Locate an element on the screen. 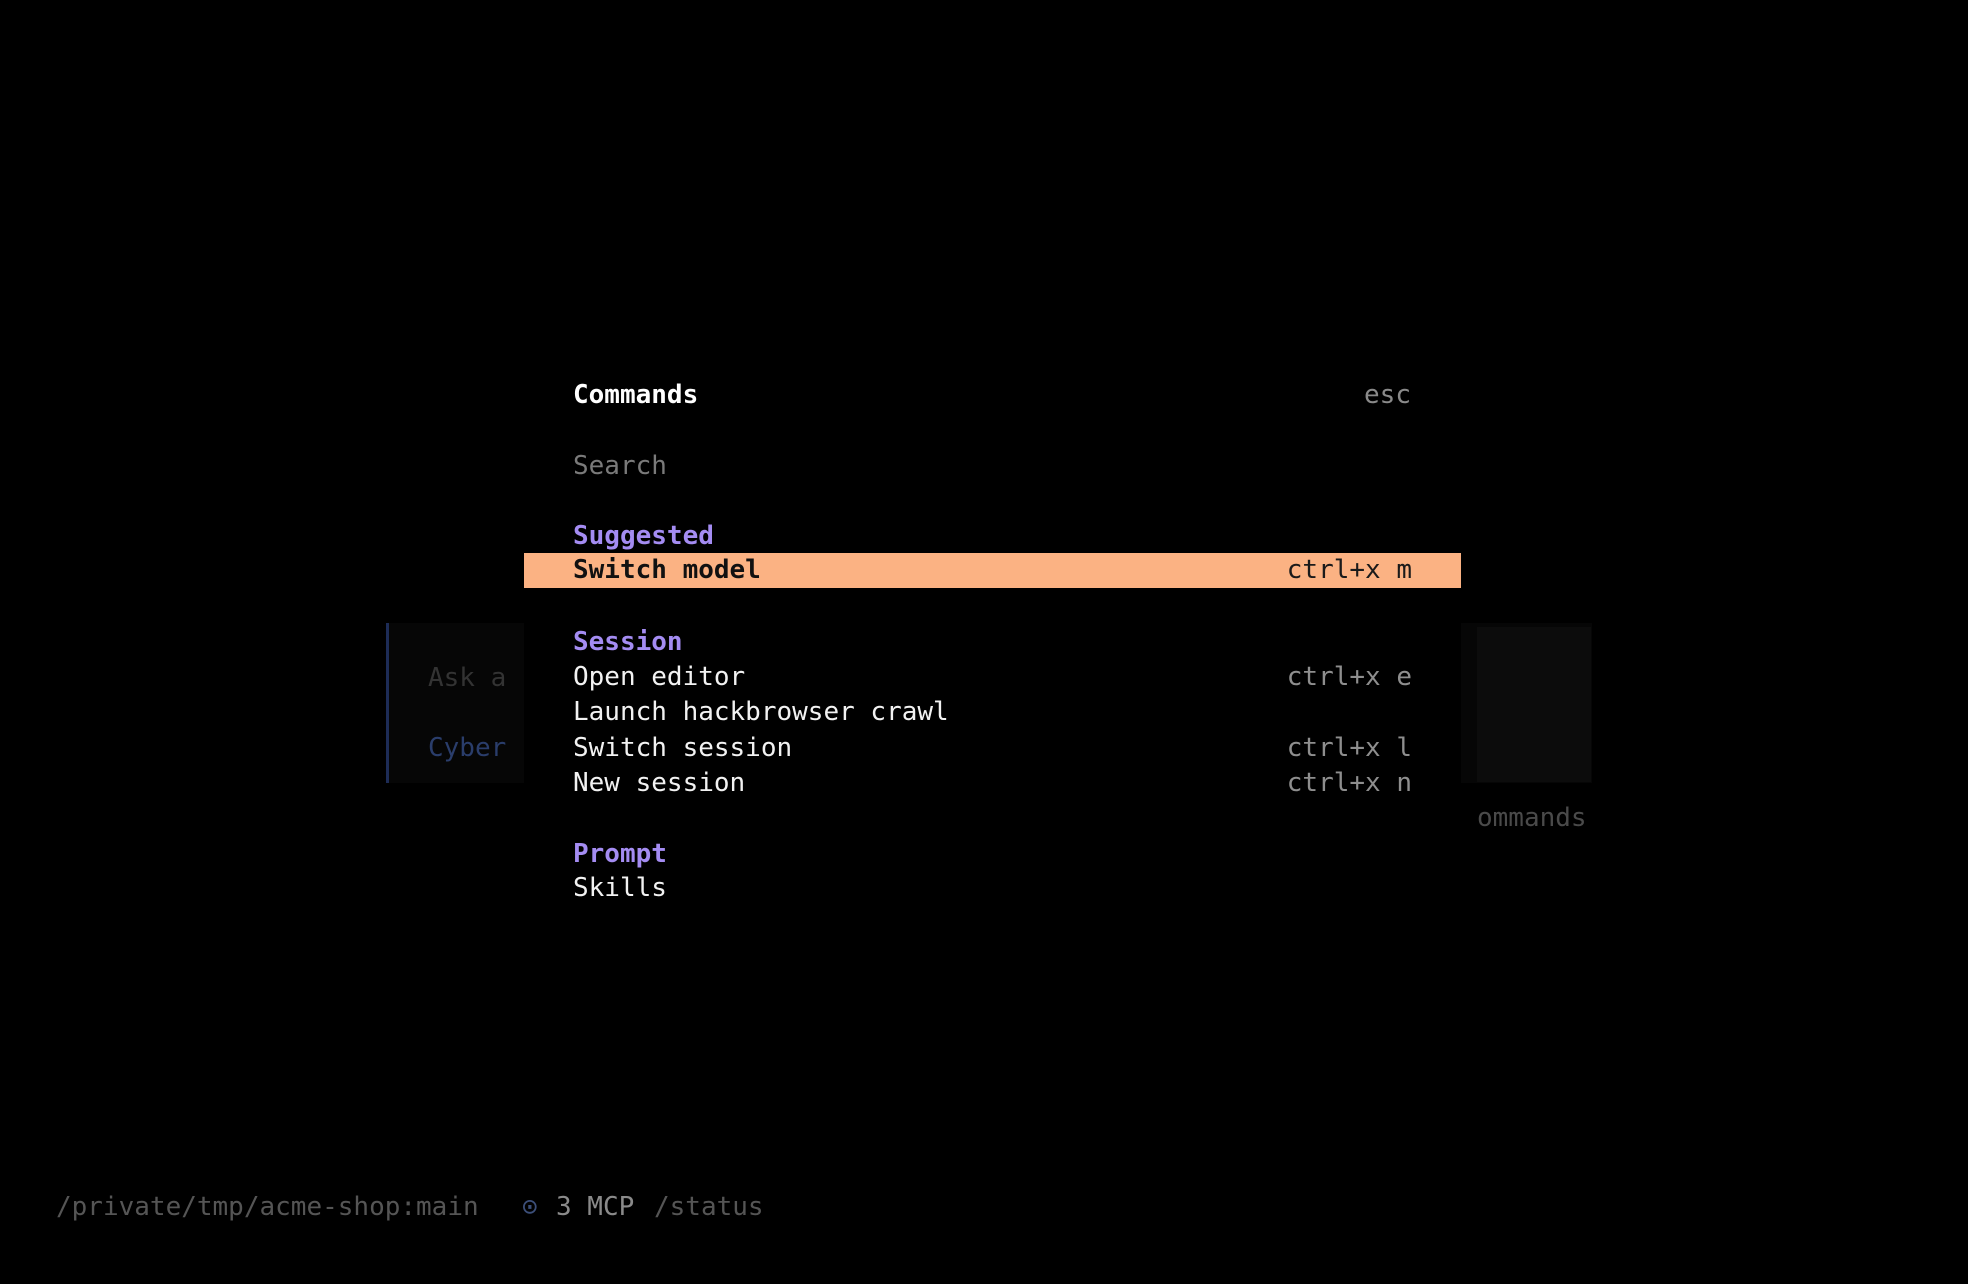 This screenshot has width=1968, height=1284. section-heading-prompt: Prompt is located at coordinates (620, 854).